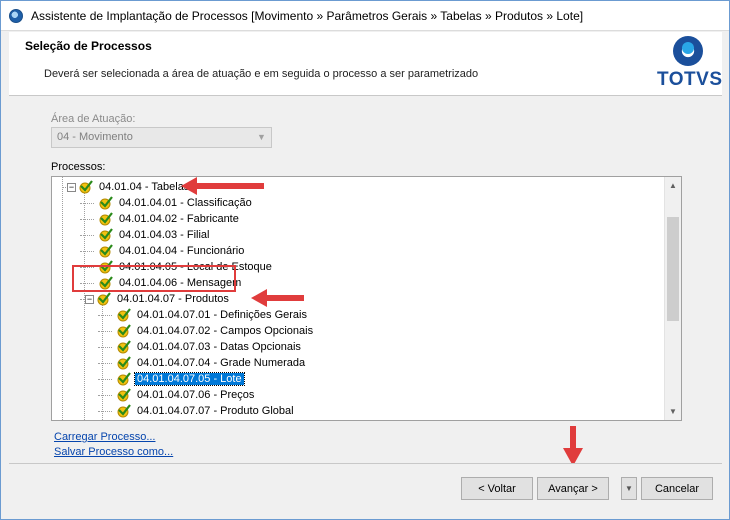  Describe the element at coordinates (222, 315) in the screenshot. I see `tree-item-label: 04.01.04.07.01 - Definições Gerais` at that location.